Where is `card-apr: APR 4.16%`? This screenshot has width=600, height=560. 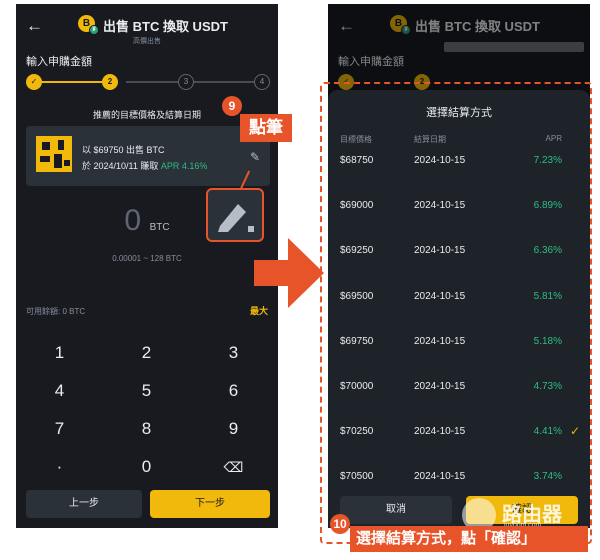
card-apr: APR 4.16% is located at coordinates (184, 166).